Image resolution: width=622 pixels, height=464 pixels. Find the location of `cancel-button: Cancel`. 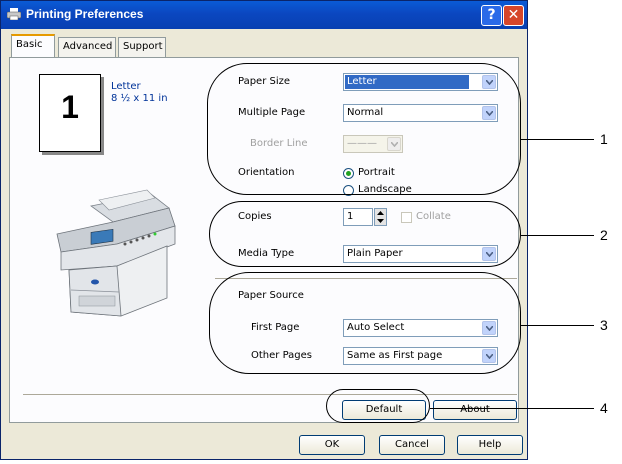

cancel-button: Cancel is located at coordinates (412, 445).